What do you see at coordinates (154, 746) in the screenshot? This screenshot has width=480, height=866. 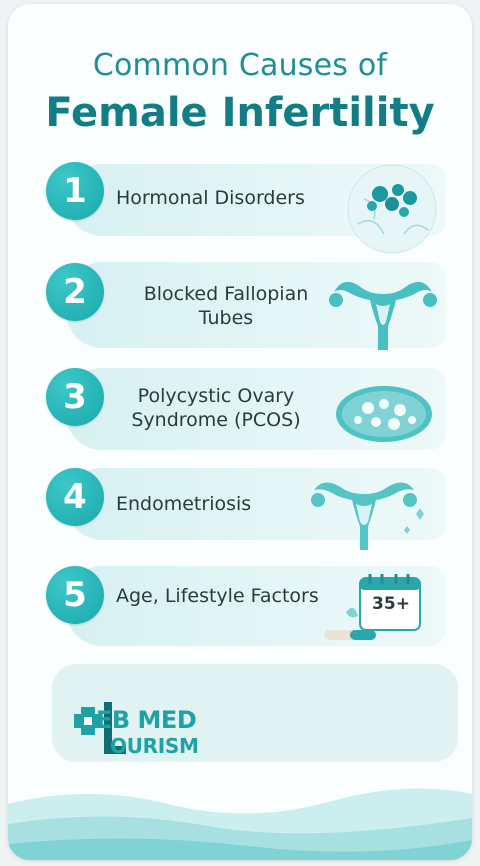 I see `logo-tourism: OURISM` at bounding box center [154, 746].